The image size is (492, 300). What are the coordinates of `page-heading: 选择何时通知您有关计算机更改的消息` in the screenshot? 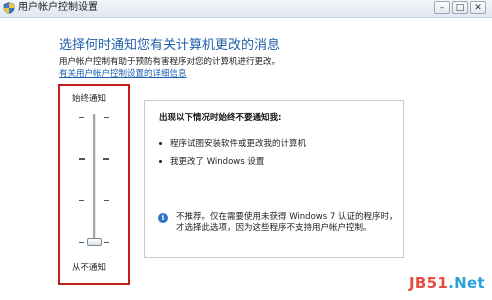 It's located at (170, 45).